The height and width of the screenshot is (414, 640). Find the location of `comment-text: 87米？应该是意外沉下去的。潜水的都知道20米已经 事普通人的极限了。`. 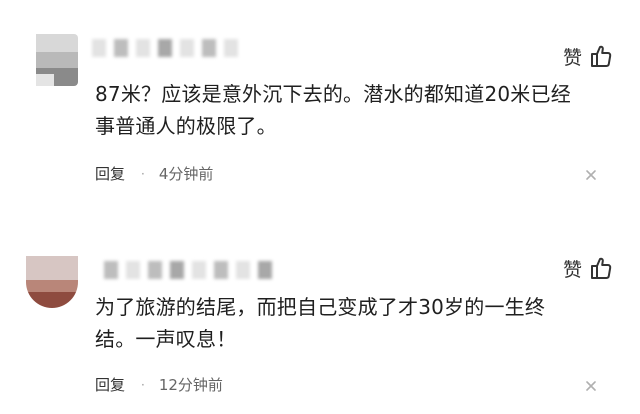

comment-text: 87米？应该是意外沉下去的。潜水的都知道20米已经 事普通人的极限了。 is located at coordinates (333, 110).